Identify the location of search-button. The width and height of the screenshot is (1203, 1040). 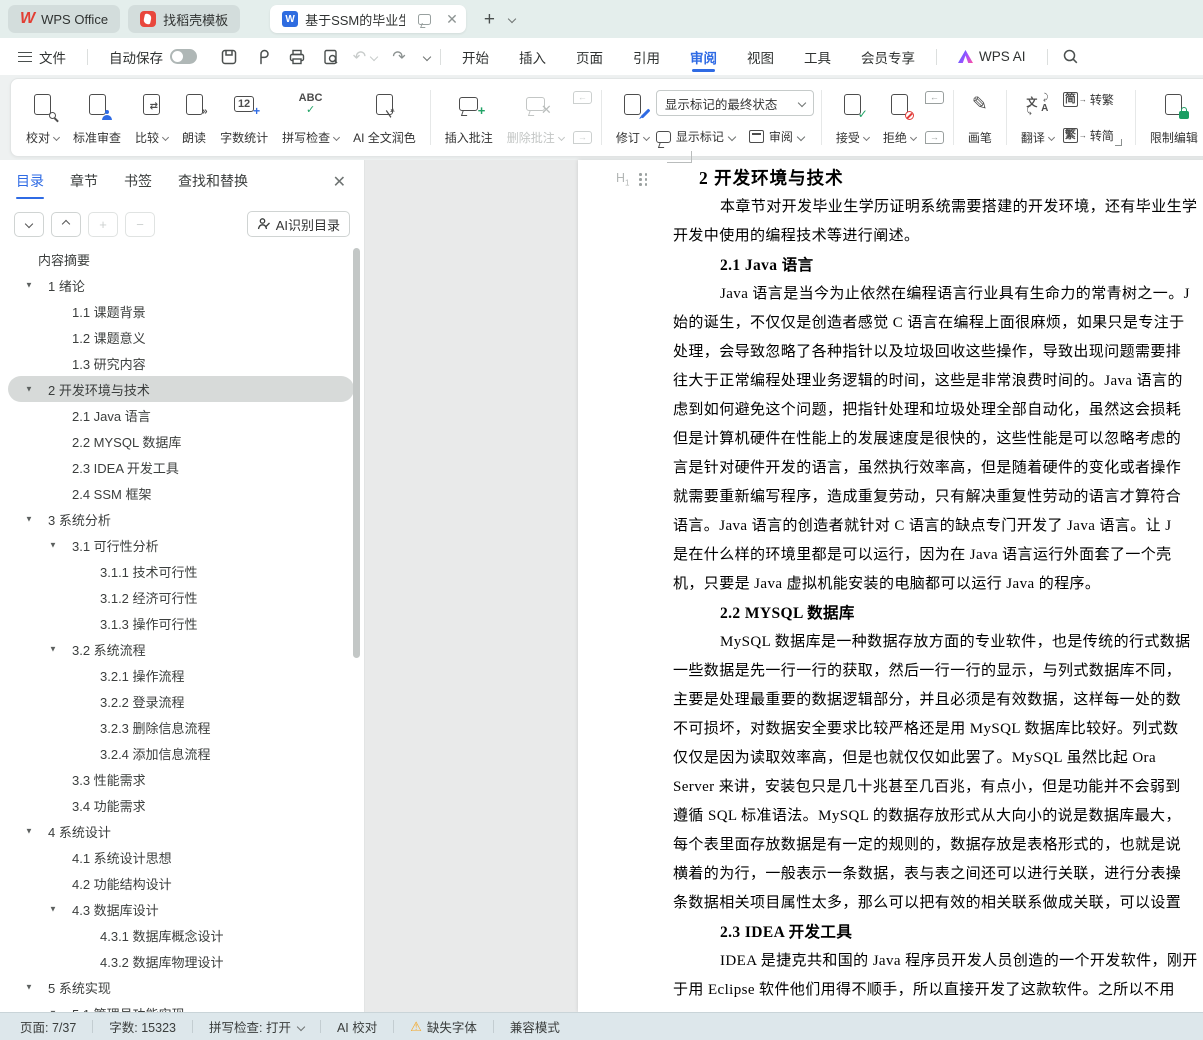
(1071, 56).